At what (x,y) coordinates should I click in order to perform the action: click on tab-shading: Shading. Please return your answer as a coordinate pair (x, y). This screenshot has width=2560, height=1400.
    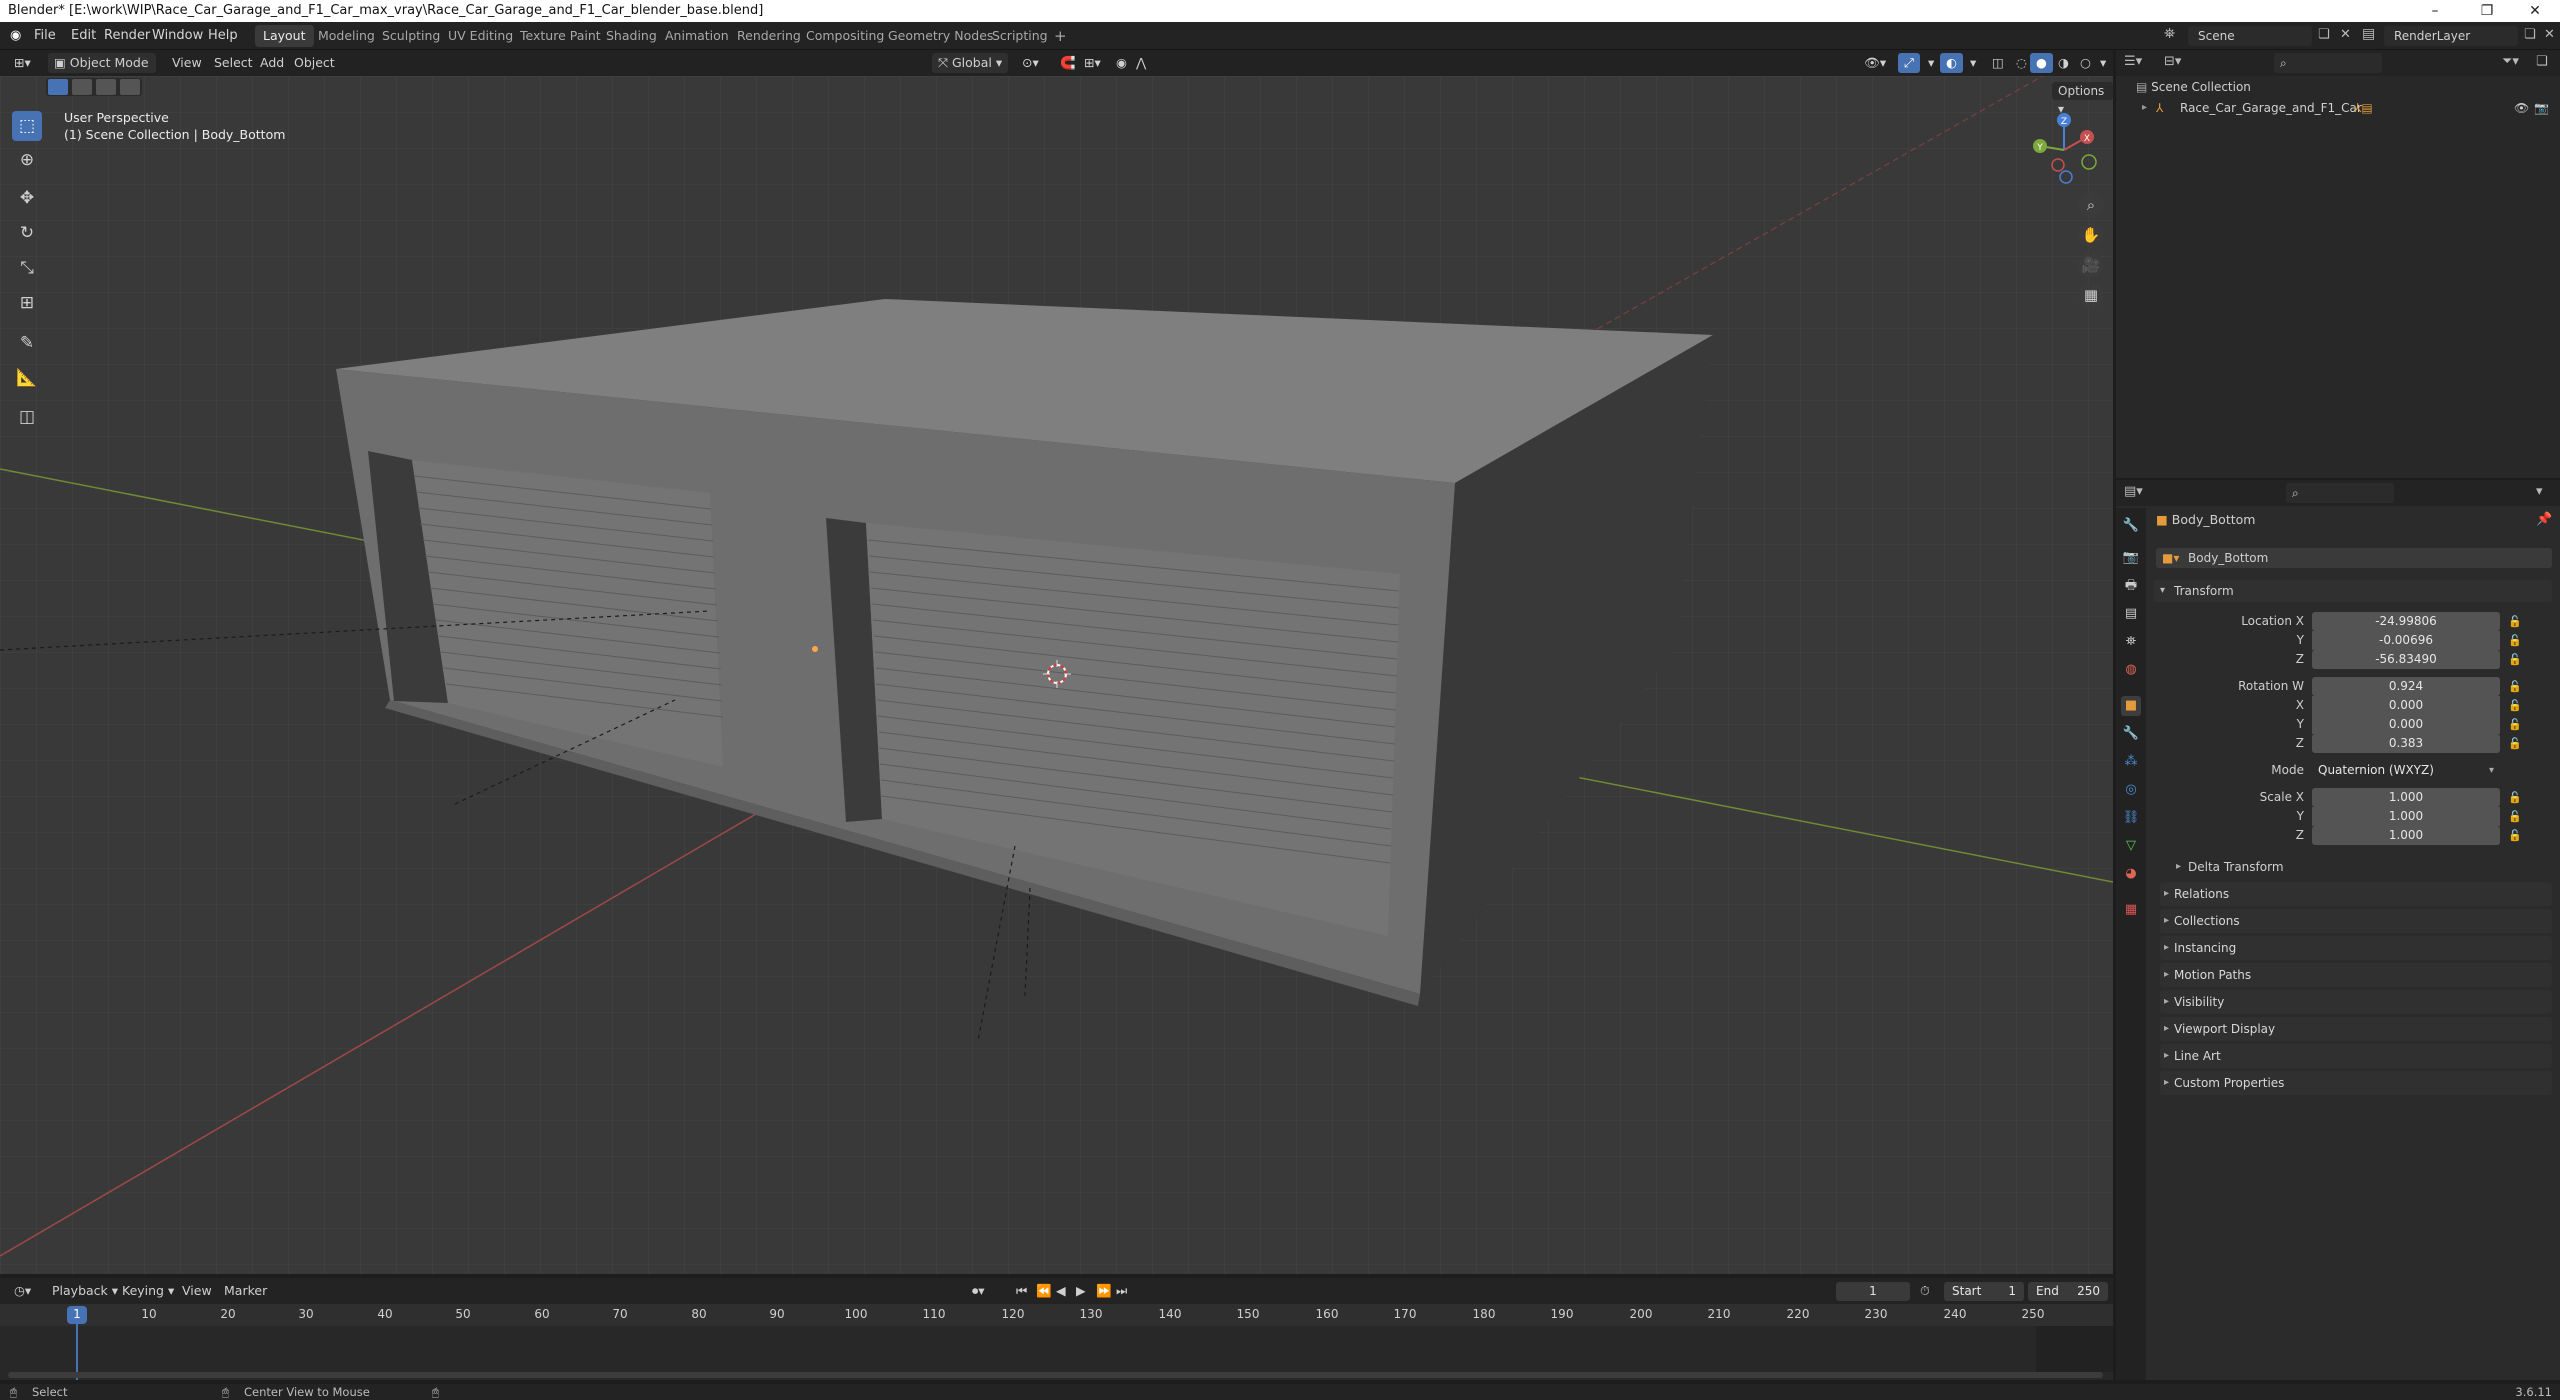
    Looking at the image, I should click on (631, 36).